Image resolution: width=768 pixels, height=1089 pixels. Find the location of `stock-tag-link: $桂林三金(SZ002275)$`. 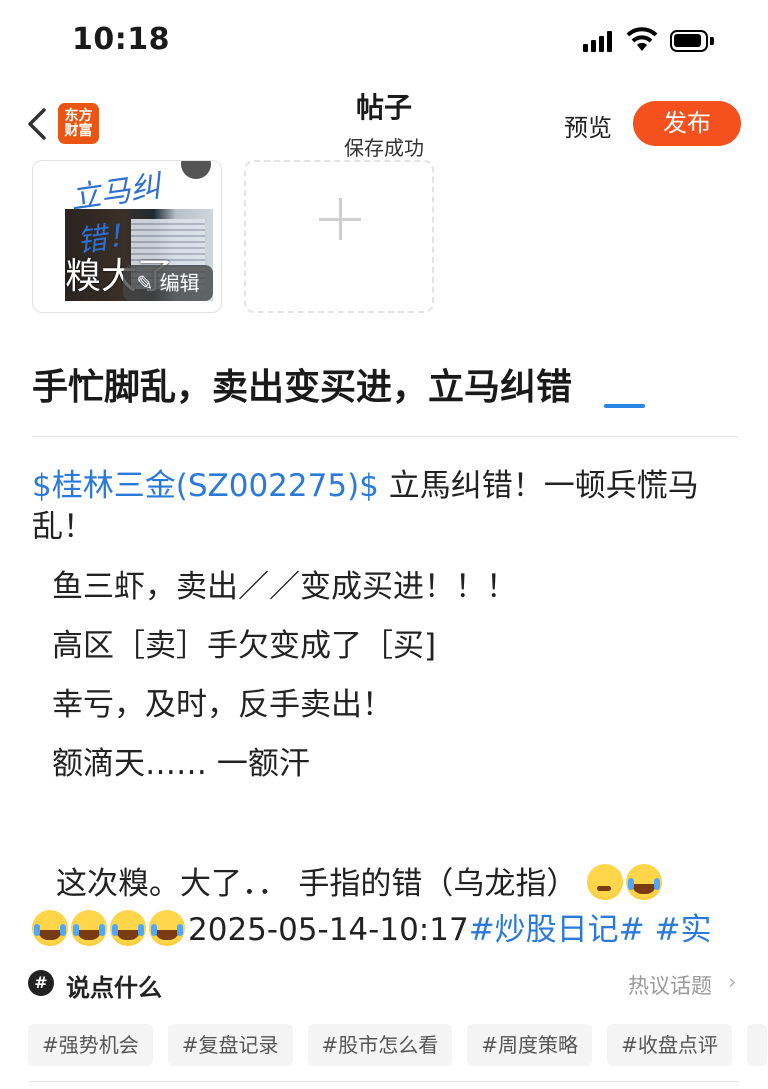

stock-tag-link: $桂林三金(SZ002275)$ is located at coordinates (205, 486).